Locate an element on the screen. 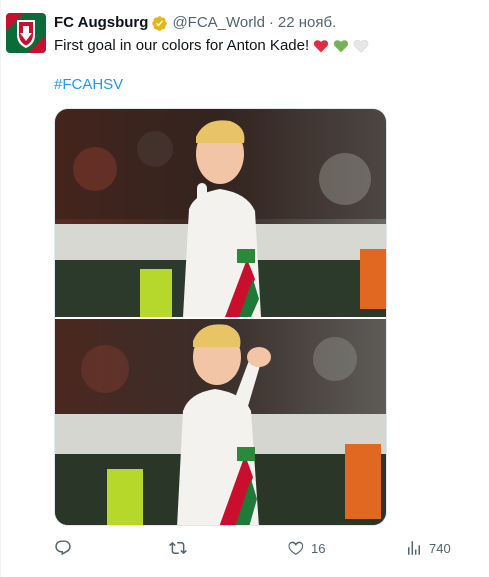 Image resolution: width=489 pixels, height=577 pixels. author-name: FC Augsburg is located at coordinates (101, 23).